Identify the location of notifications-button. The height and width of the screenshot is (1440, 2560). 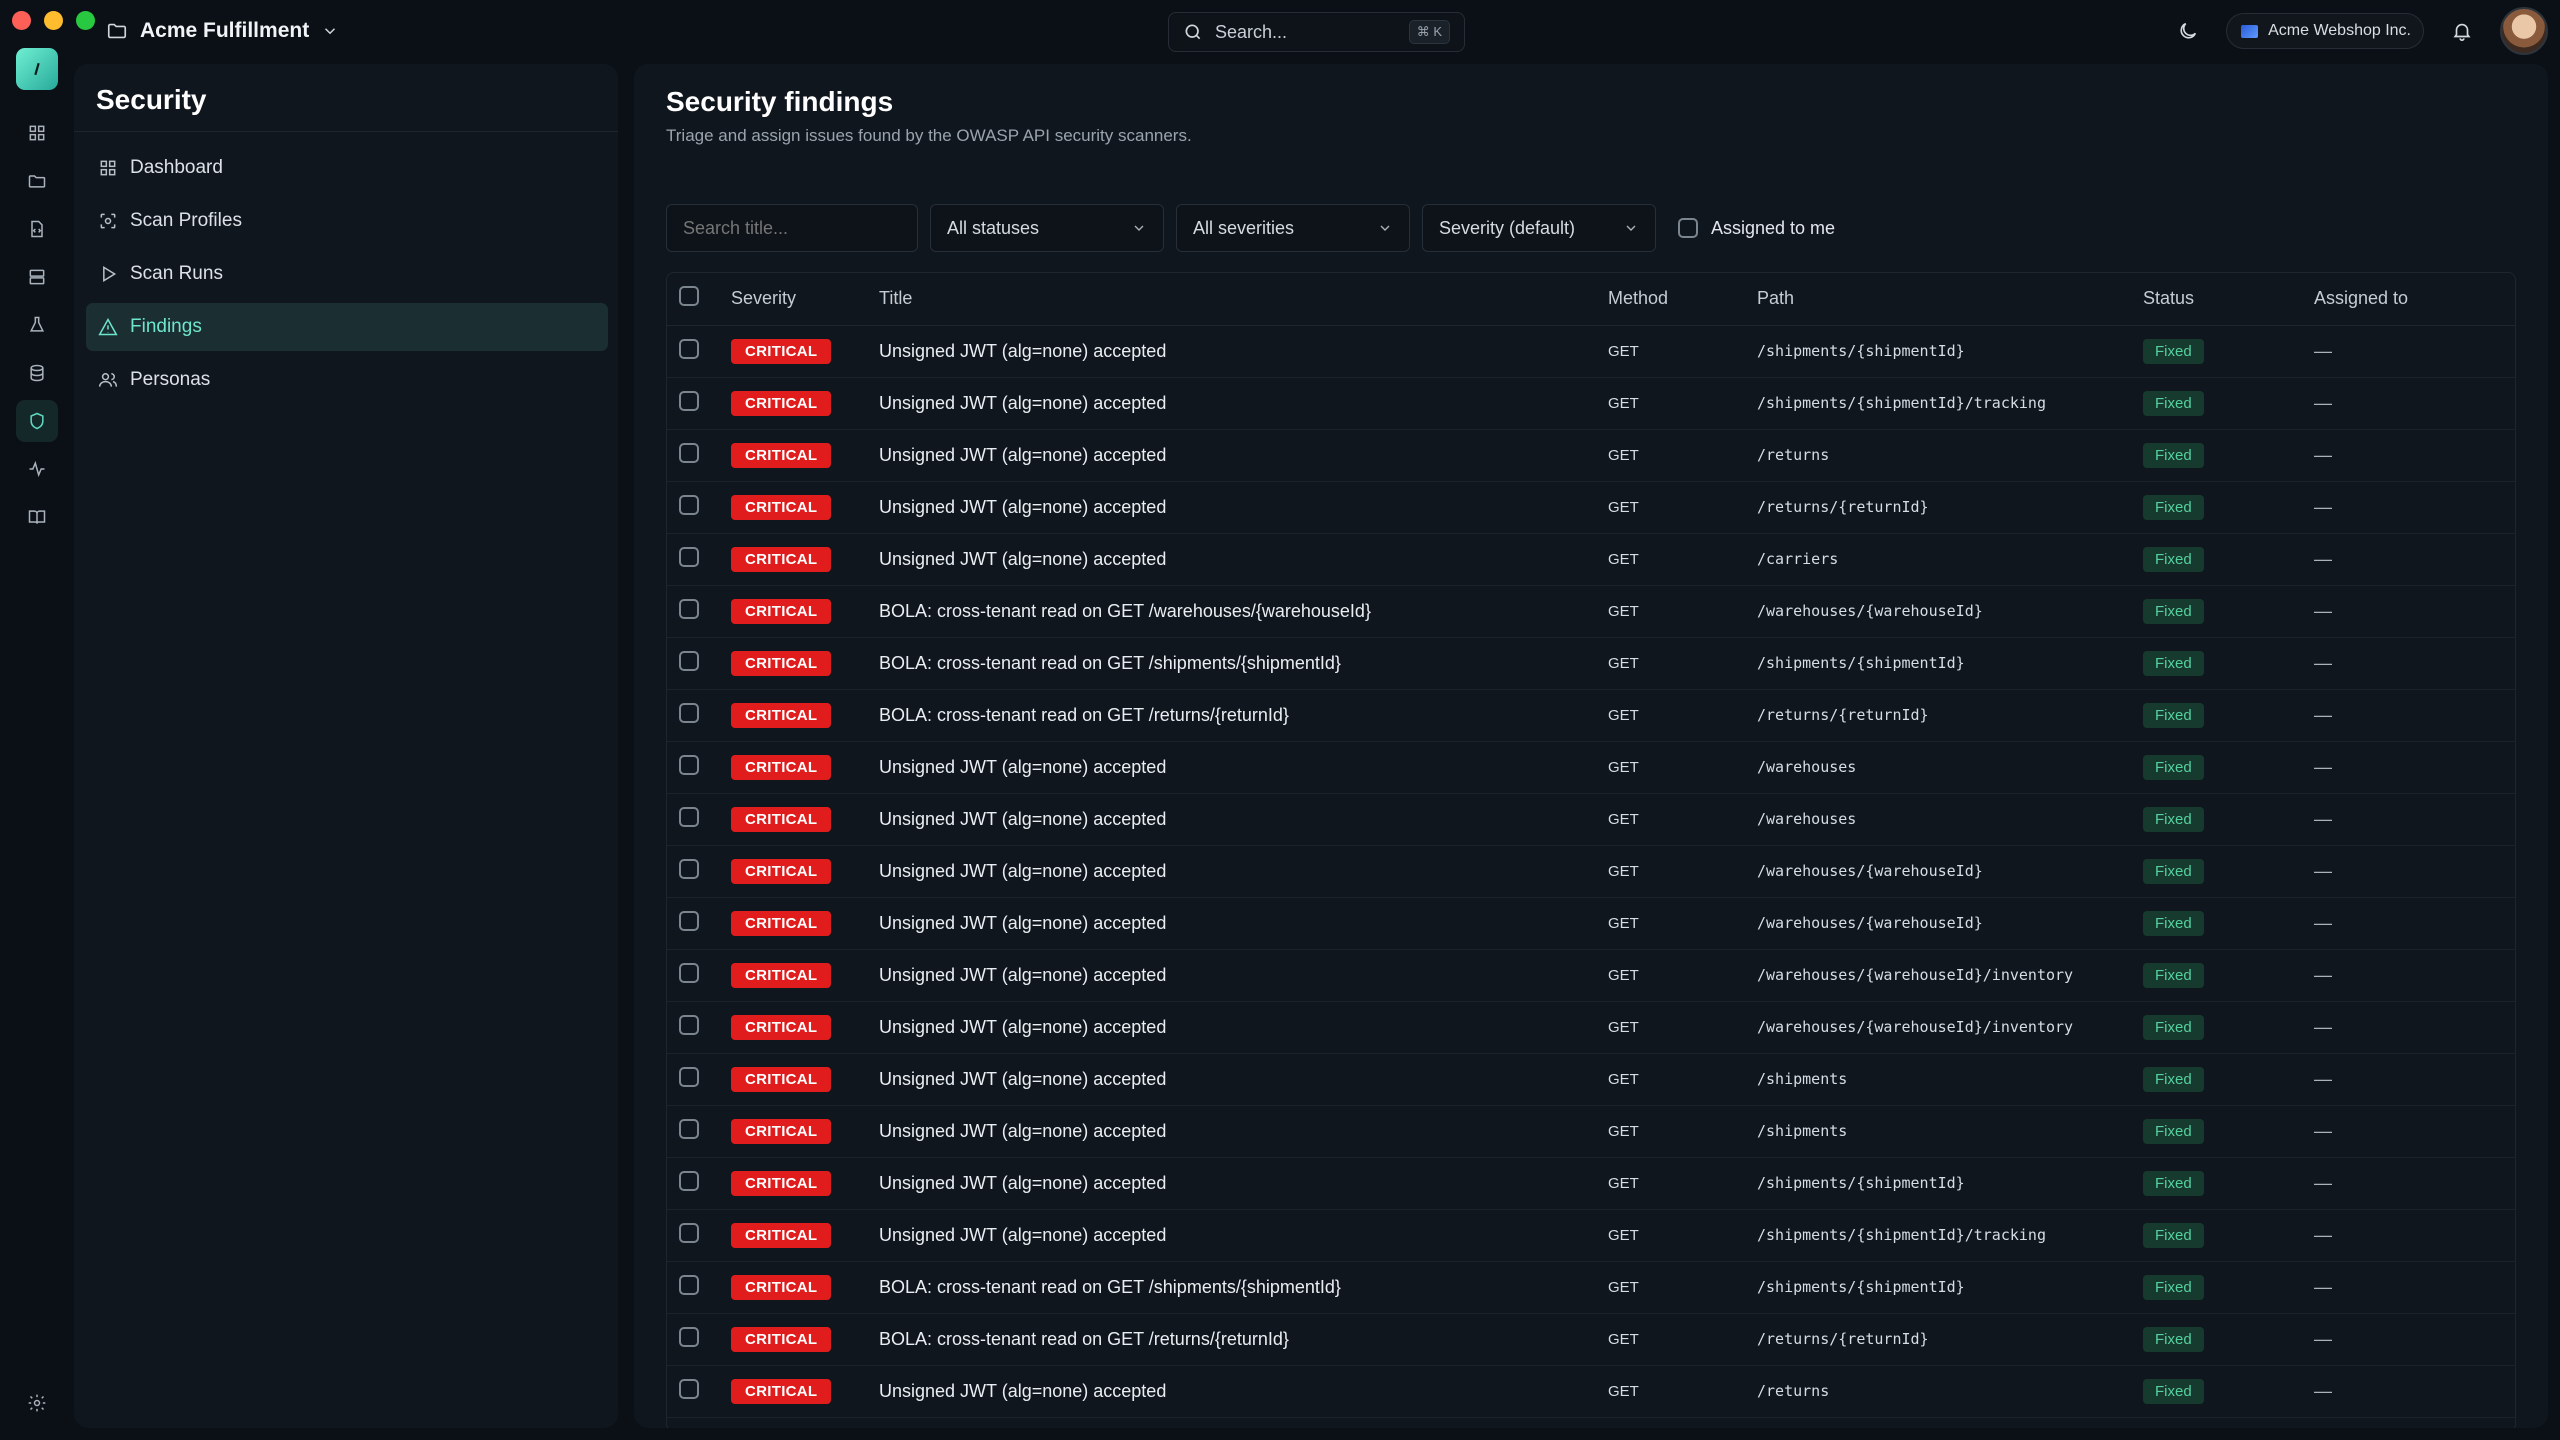
(2462, 31).